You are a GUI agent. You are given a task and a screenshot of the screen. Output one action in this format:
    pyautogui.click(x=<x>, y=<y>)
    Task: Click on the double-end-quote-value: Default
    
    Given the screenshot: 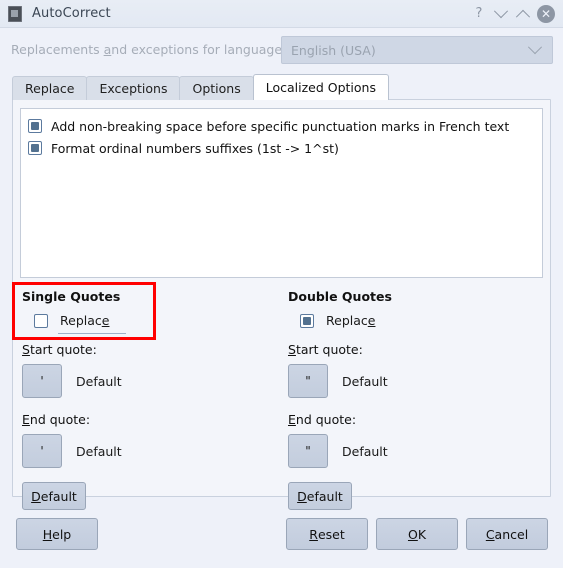 What is the action you would take?
    pyautogui.click(x=365, y=451)
    